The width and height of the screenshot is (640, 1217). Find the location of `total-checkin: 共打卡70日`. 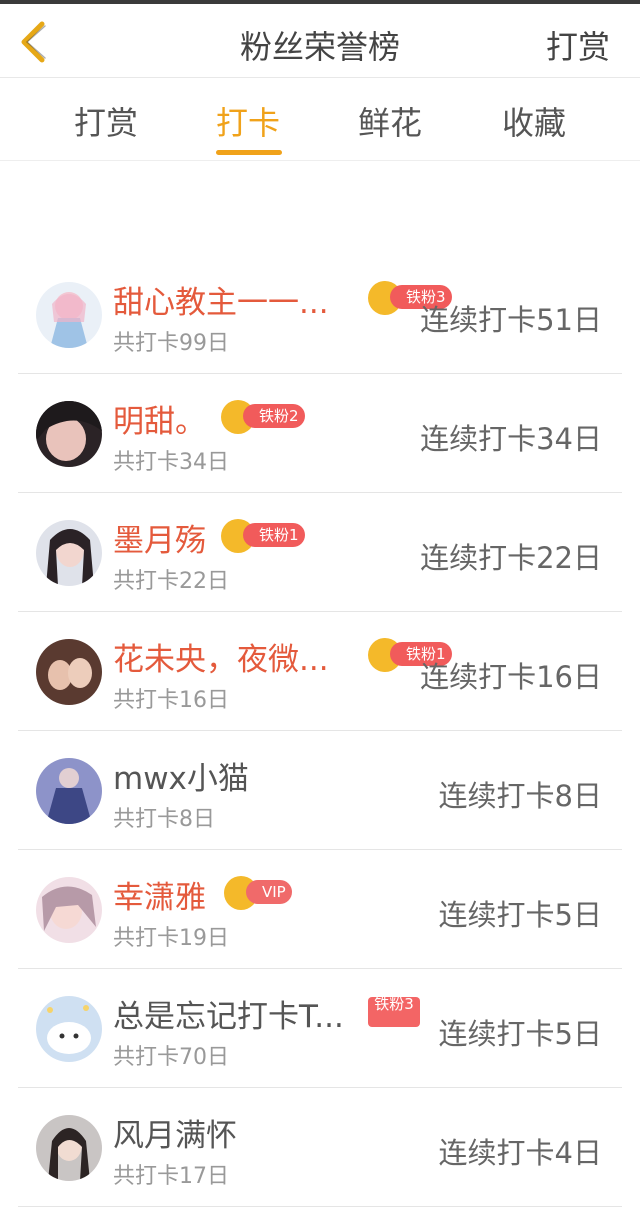

total-checkin: 共打卡70日 is located at coordinates (171, 1057).